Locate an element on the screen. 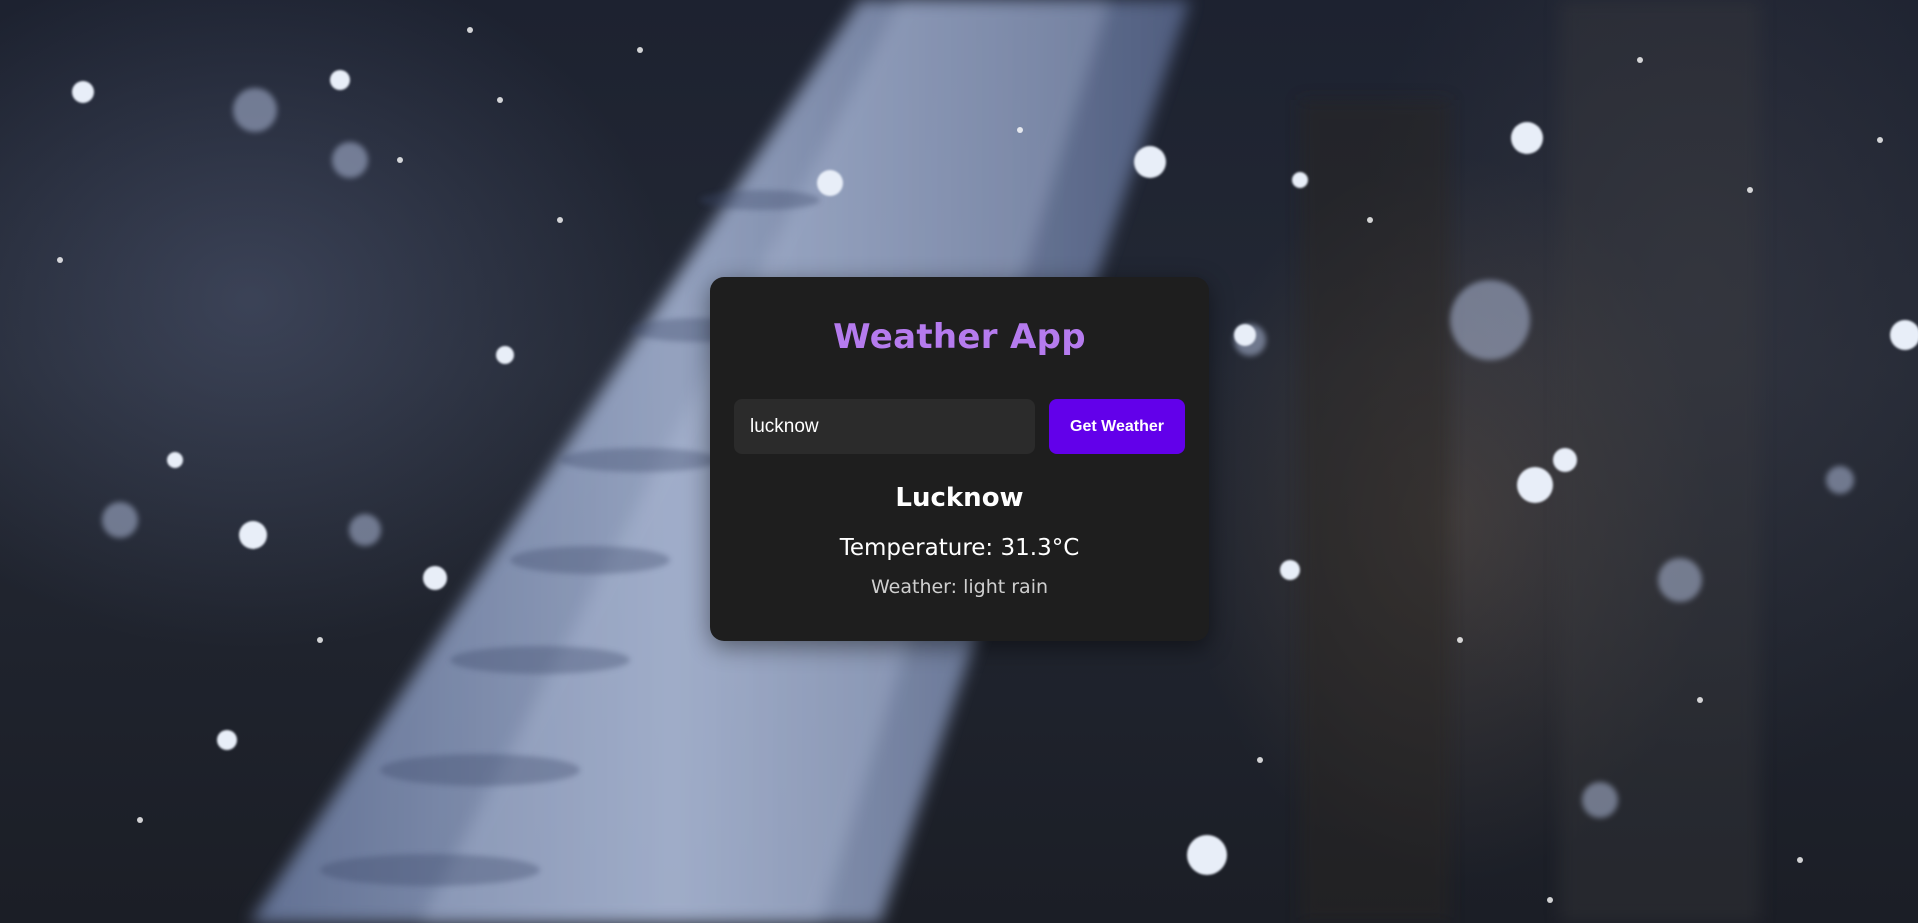 The height and width of the screenshot is (923, 1918). app-title: Weather App is located at coordinates (959, 337).